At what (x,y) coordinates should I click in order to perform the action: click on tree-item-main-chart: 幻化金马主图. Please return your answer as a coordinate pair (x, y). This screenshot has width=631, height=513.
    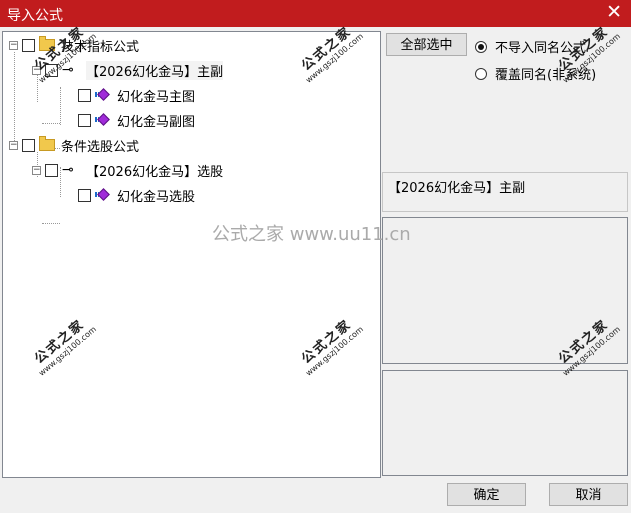
    Looking at the image, I should click on (136, 95).